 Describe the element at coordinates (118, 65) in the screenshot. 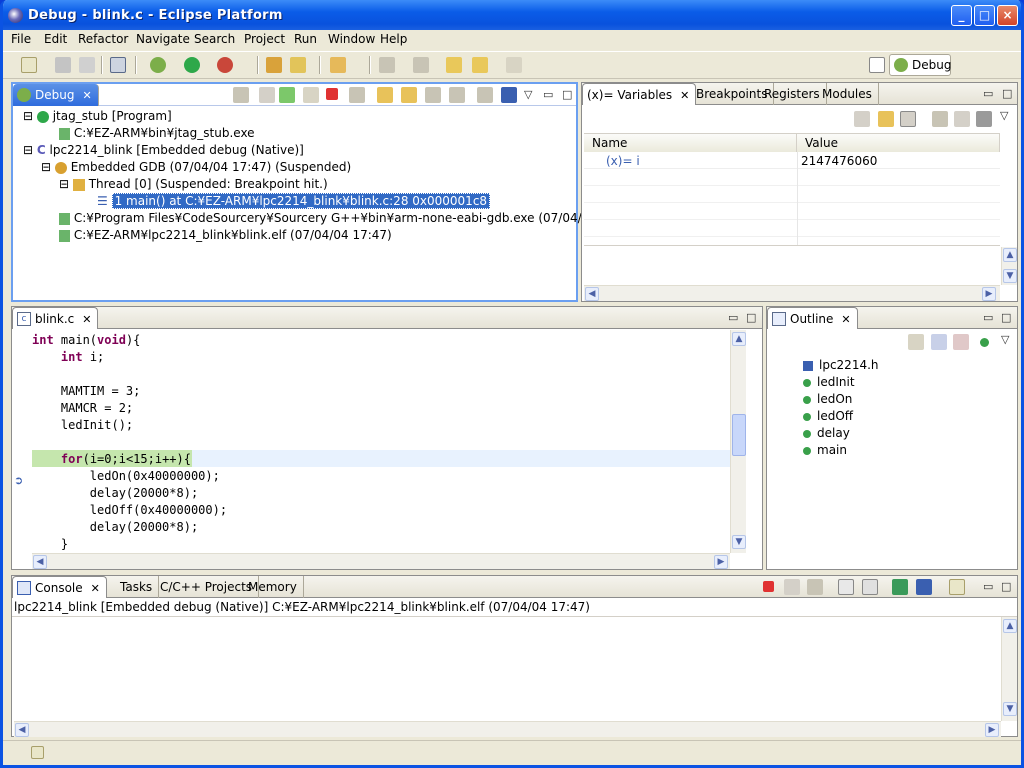

I see `binary-icon` at that location.